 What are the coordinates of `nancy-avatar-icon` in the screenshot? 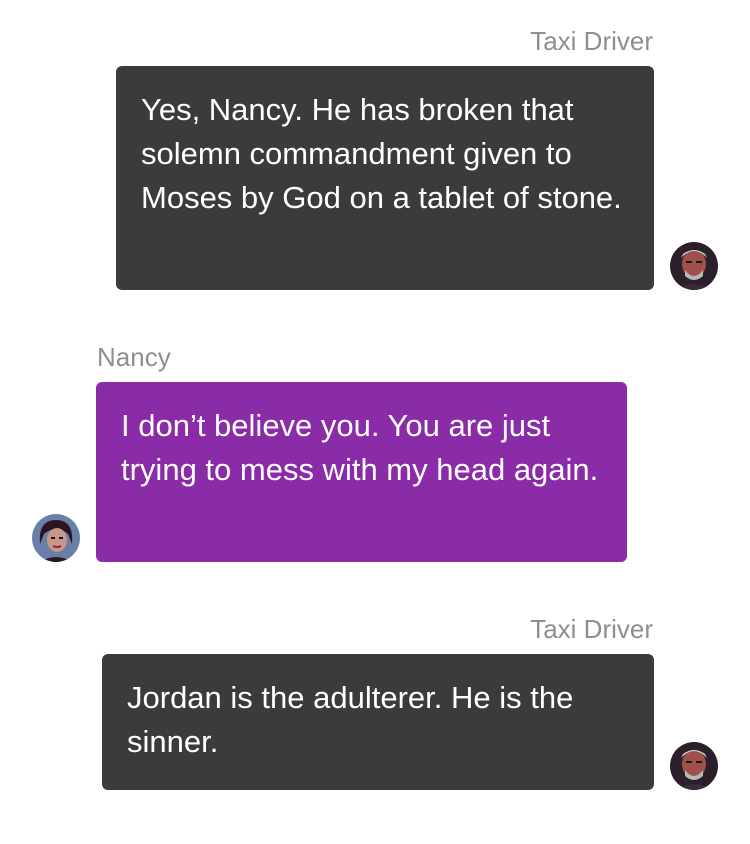 It's located at (56, 538).